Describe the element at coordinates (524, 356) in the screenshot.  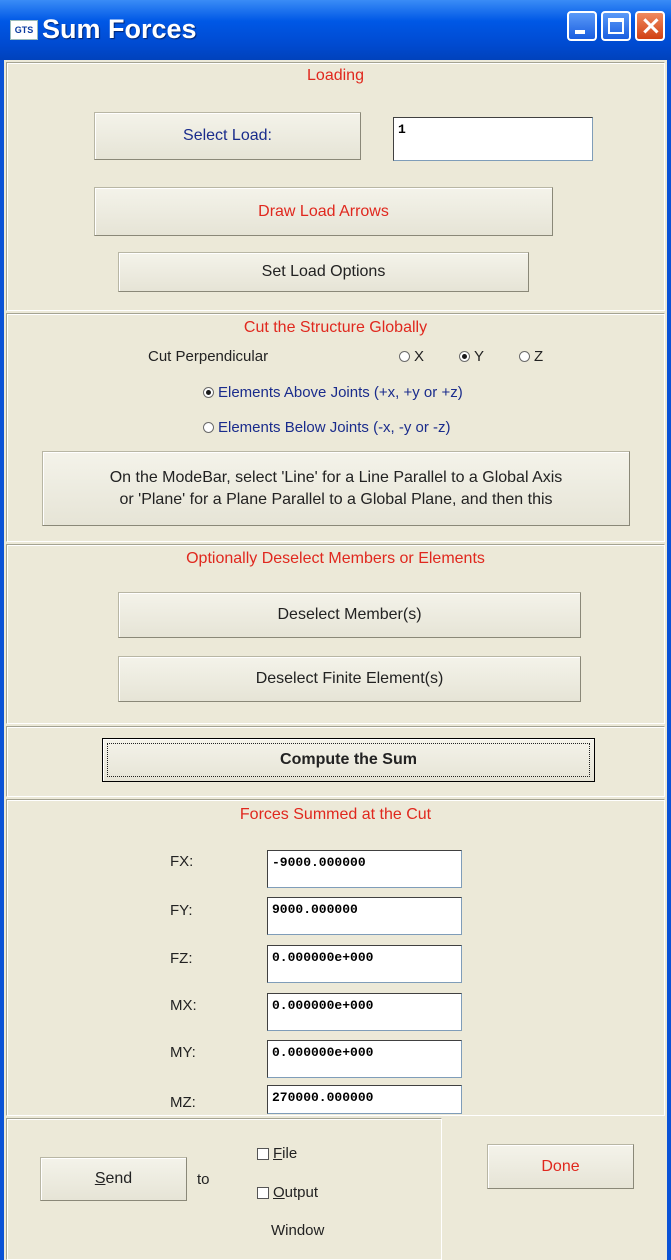
I see `axis-z-radio-icon` at that location.